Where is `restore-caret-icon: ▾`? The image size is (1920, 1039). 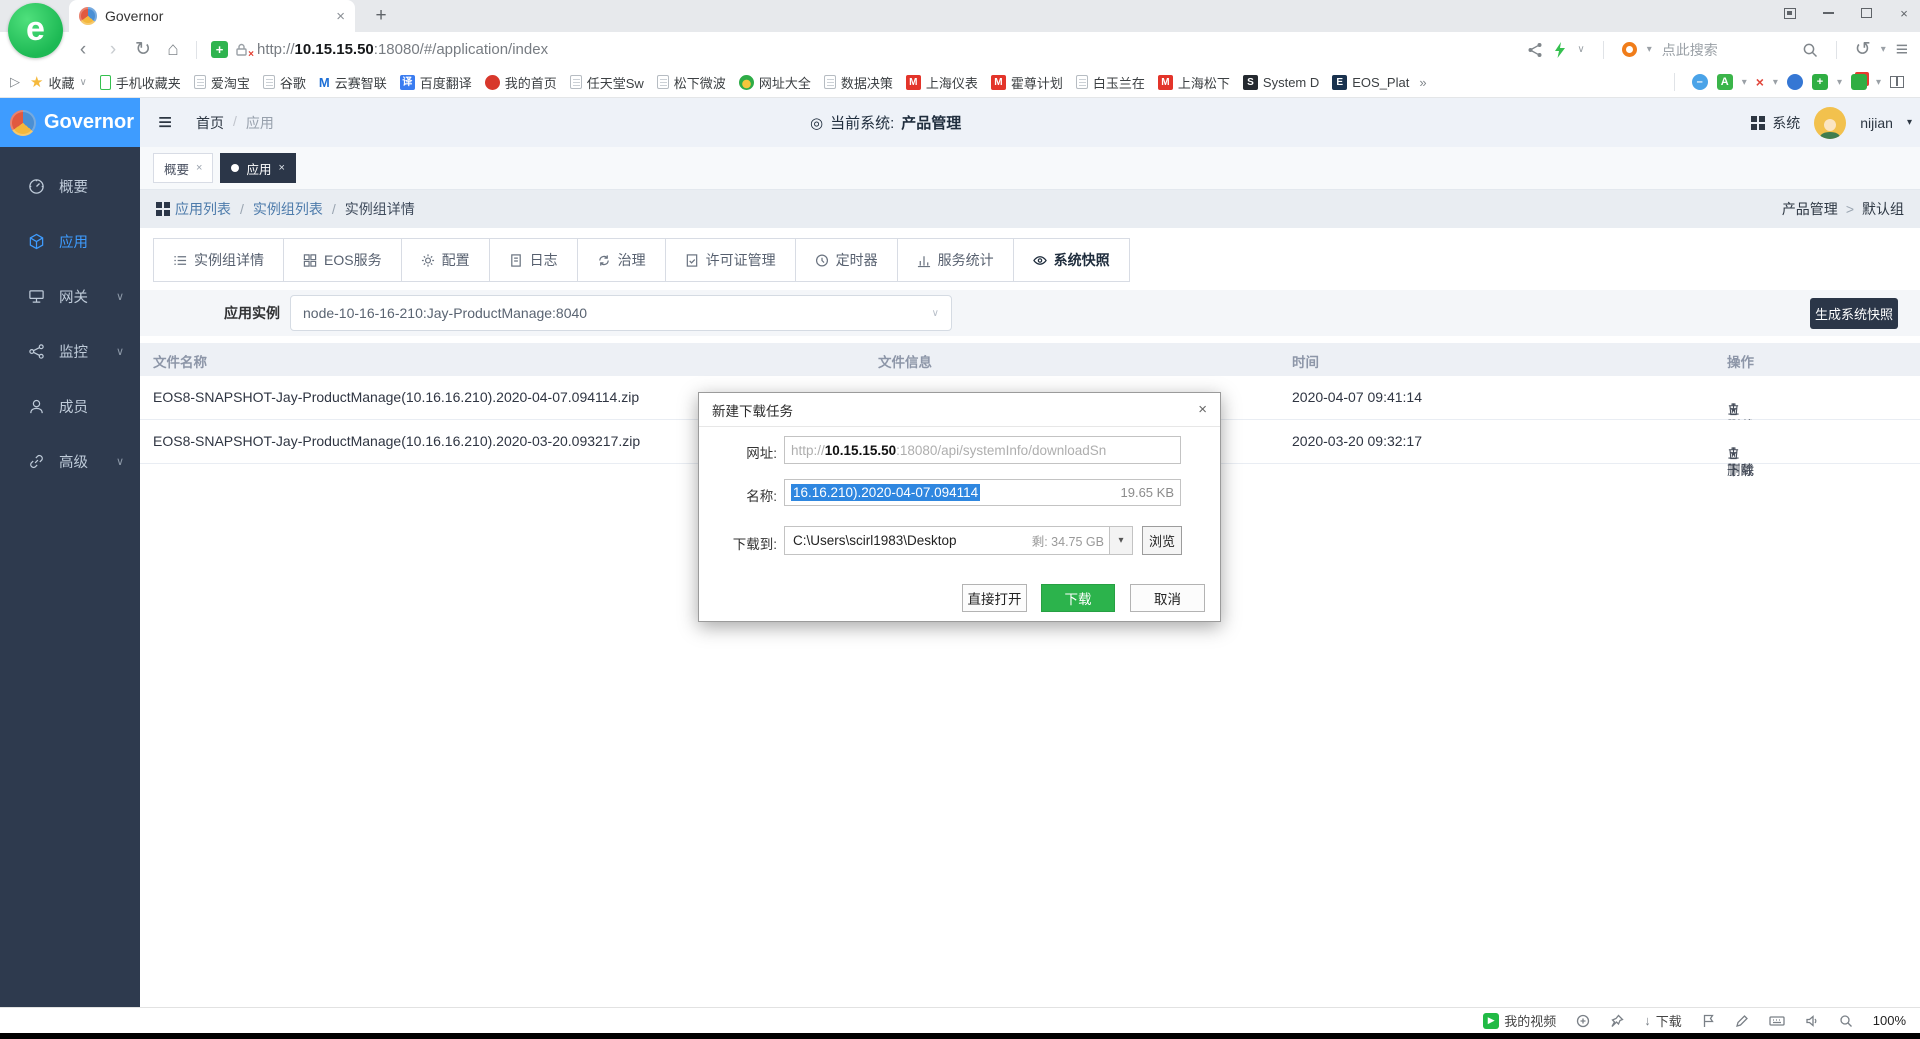
restore-caret-icon: ▾ is located at coordinates (1883, 49).